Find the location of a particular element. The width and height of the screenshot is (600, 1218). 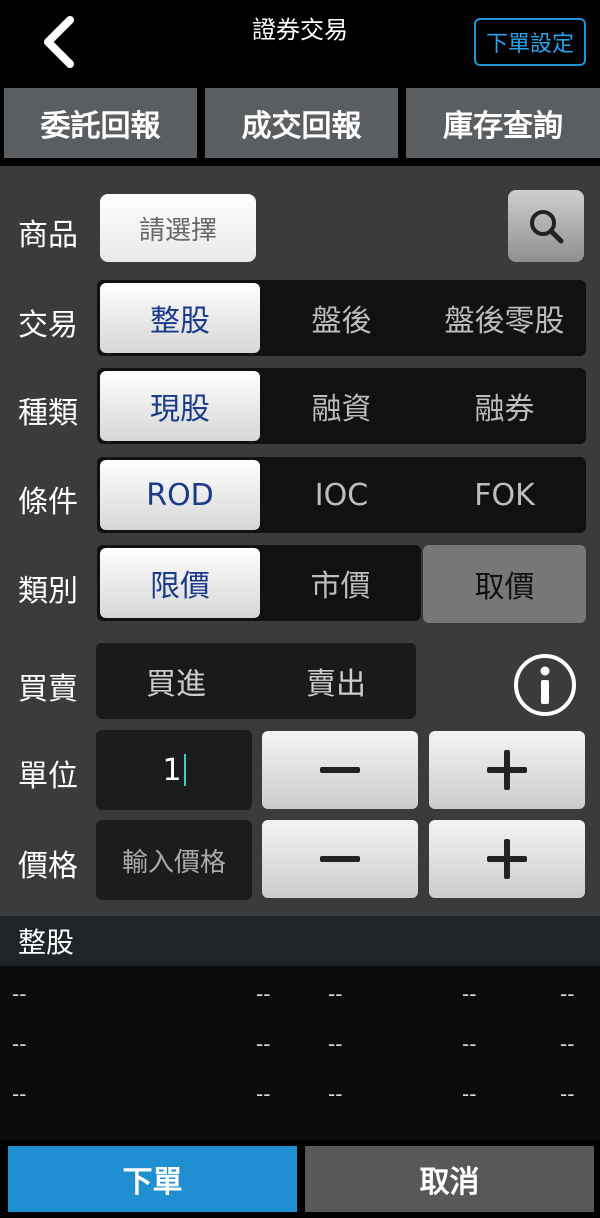

condition-option-ioc: IOC is located at coordinates (341, 495).